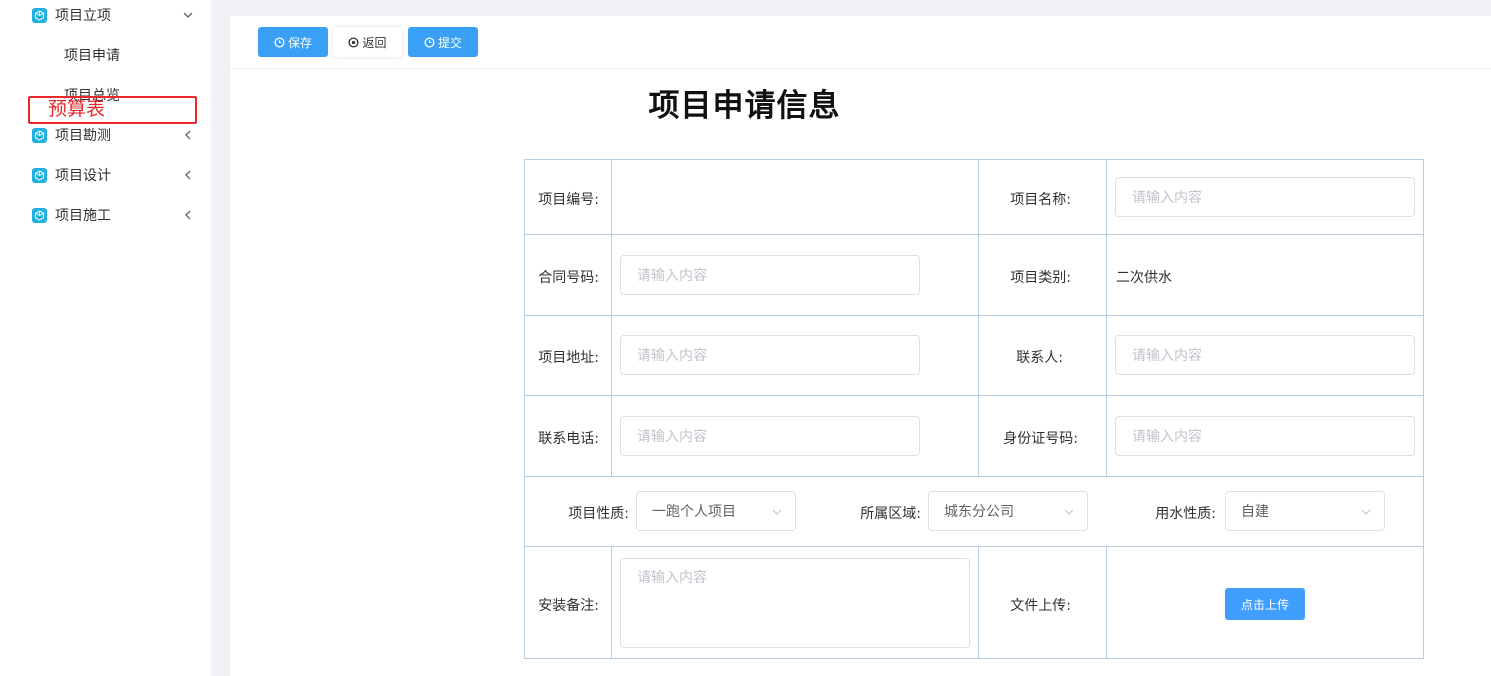 This screenshot has height=676, width=1491. I want to click on remark-textarea: 请输入内容, so click(795, 603).